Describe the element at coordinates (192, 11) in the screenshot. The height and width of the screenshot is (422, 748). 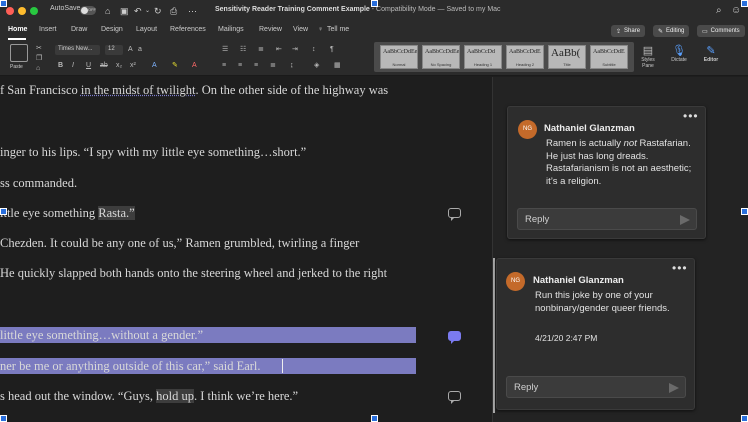
I see `customize-toolbar-icon: ⋯` at that location.